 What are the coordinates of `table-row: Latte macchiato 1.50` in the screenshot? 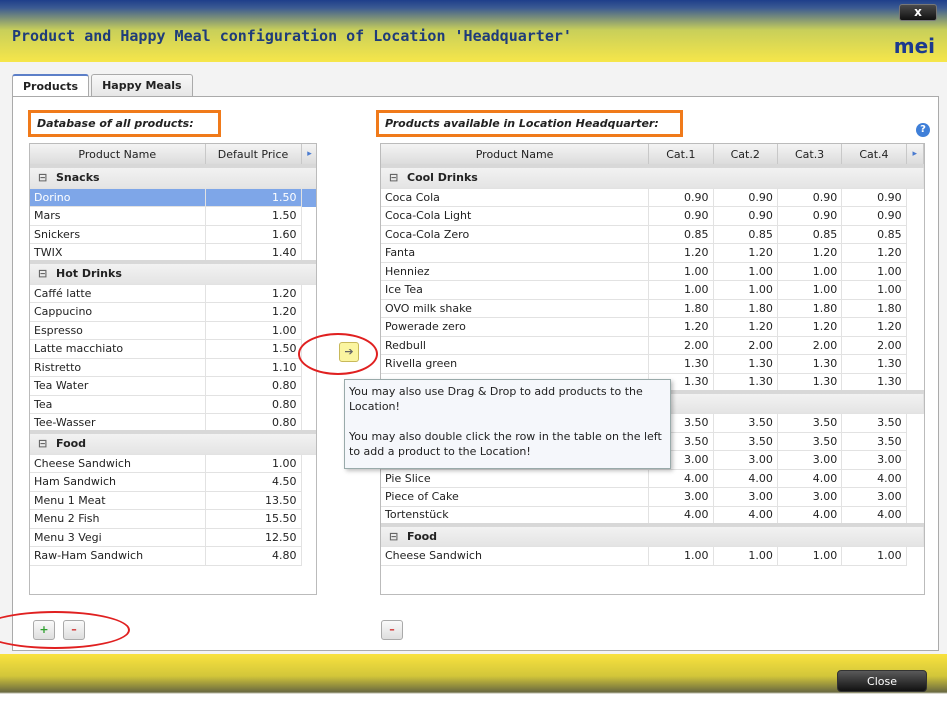 It's located at (173, 349).